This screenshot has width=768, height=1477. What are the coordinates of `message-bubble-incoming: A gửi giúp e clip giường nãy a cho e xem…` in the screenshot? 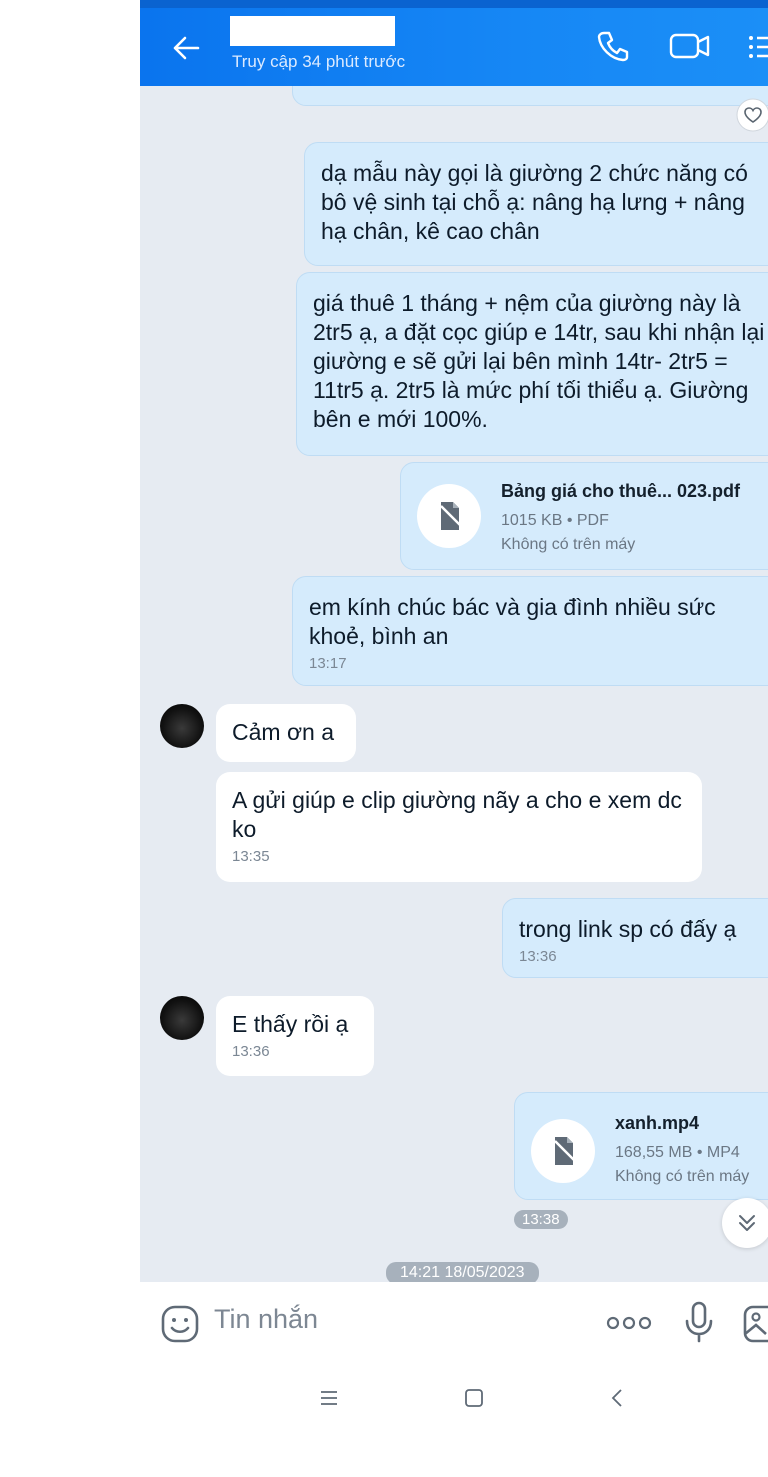 It's located at (459, 827).